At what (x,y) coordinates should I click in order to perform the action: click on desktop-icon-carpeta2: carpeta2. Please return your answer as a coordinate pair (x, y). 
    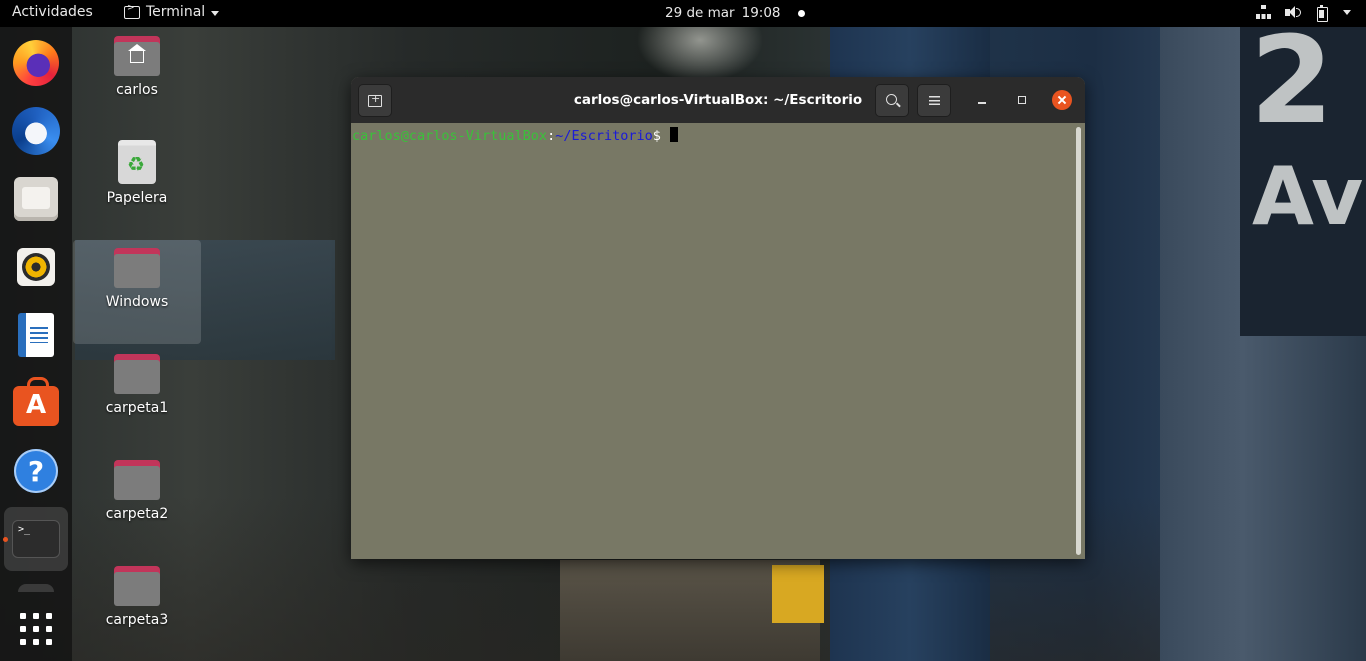
    Looking at the image, I should click on (137, 491).